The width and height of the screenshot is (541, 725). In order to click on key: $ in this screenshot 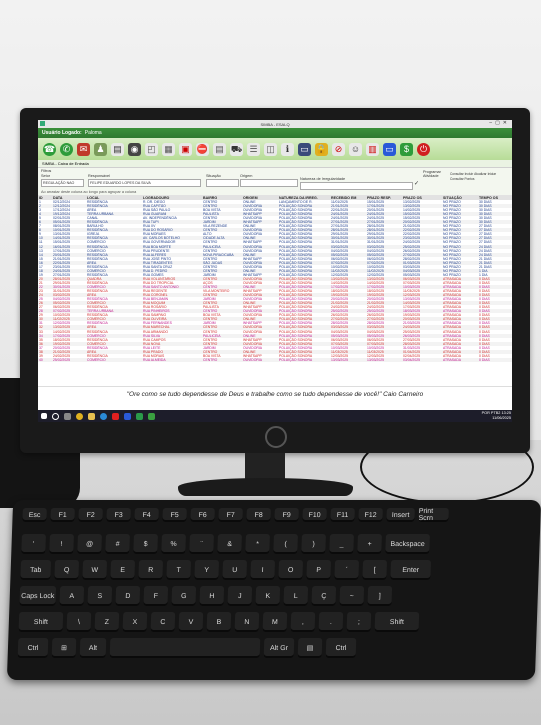, I will do `click(145, 544)`.